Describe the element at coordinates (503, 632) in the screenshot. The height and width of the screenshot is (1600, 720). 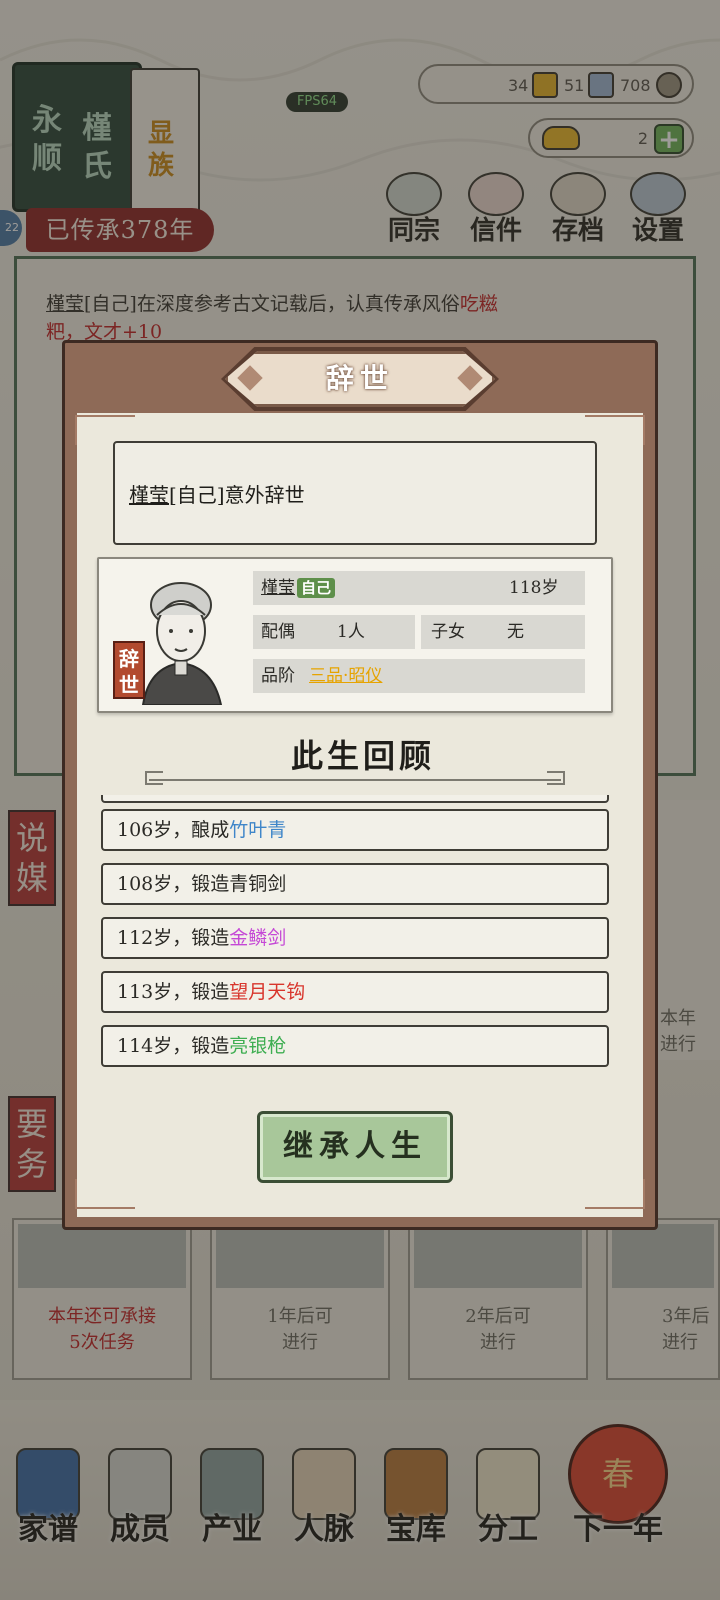
I see `children-row: 子女 无` at that location.